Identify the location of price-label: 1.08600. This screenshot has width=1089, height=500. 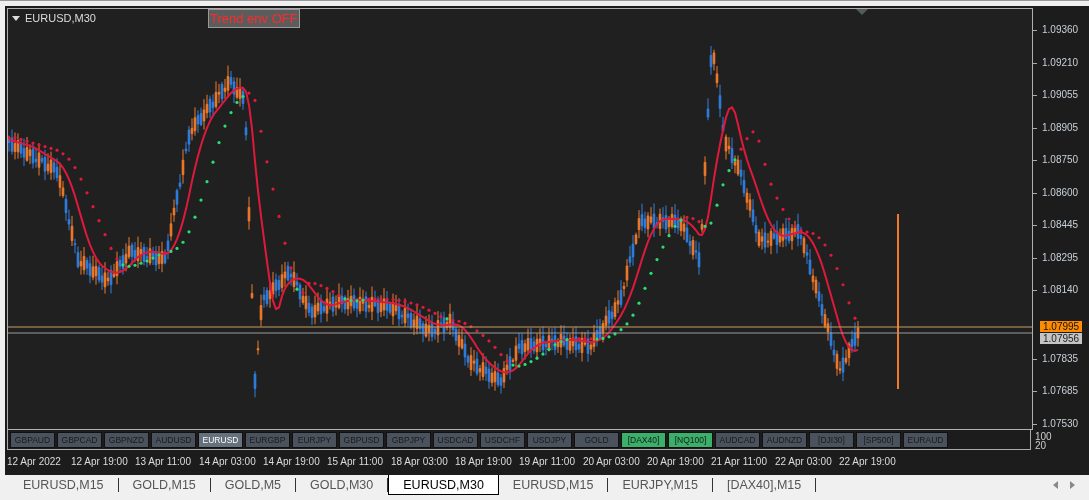
(1061, 192).